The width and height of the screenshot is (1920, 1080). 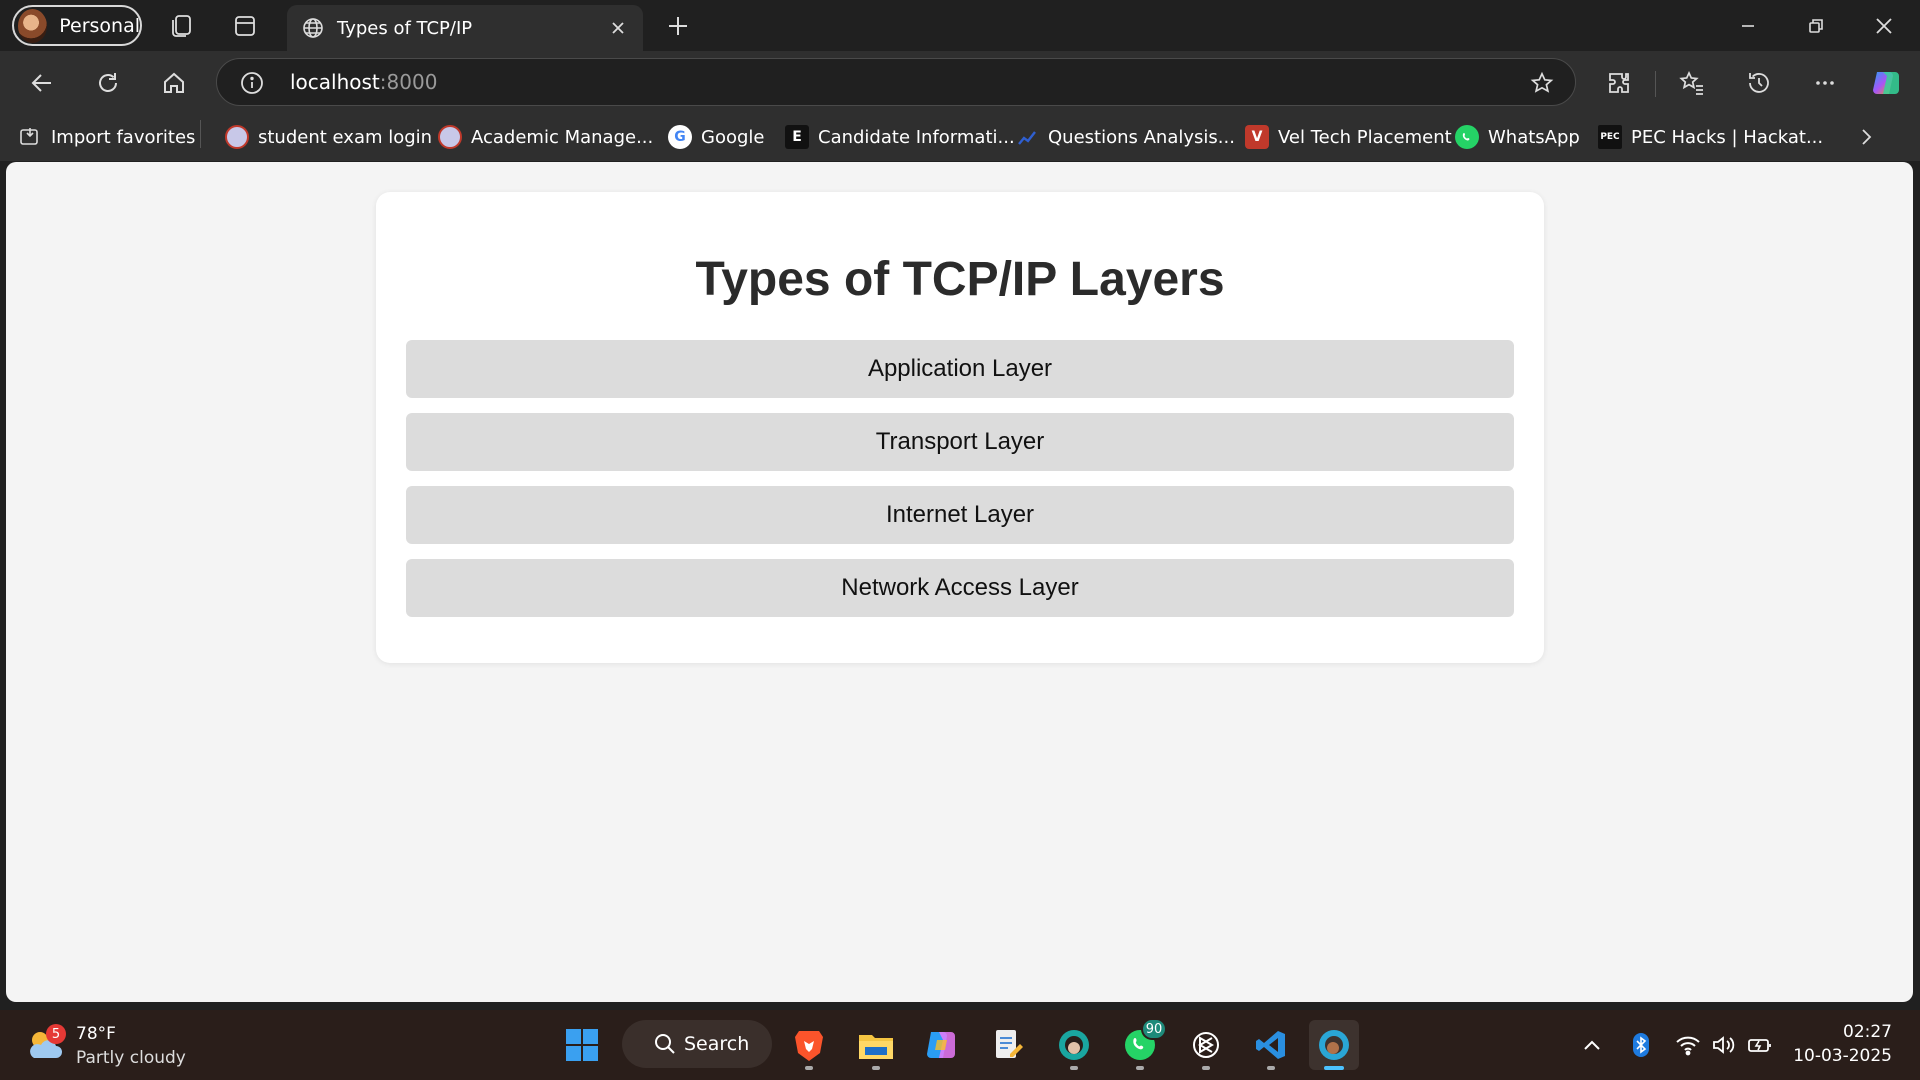 I want to click on toolbar-divider, so click(x=1655, y=84).